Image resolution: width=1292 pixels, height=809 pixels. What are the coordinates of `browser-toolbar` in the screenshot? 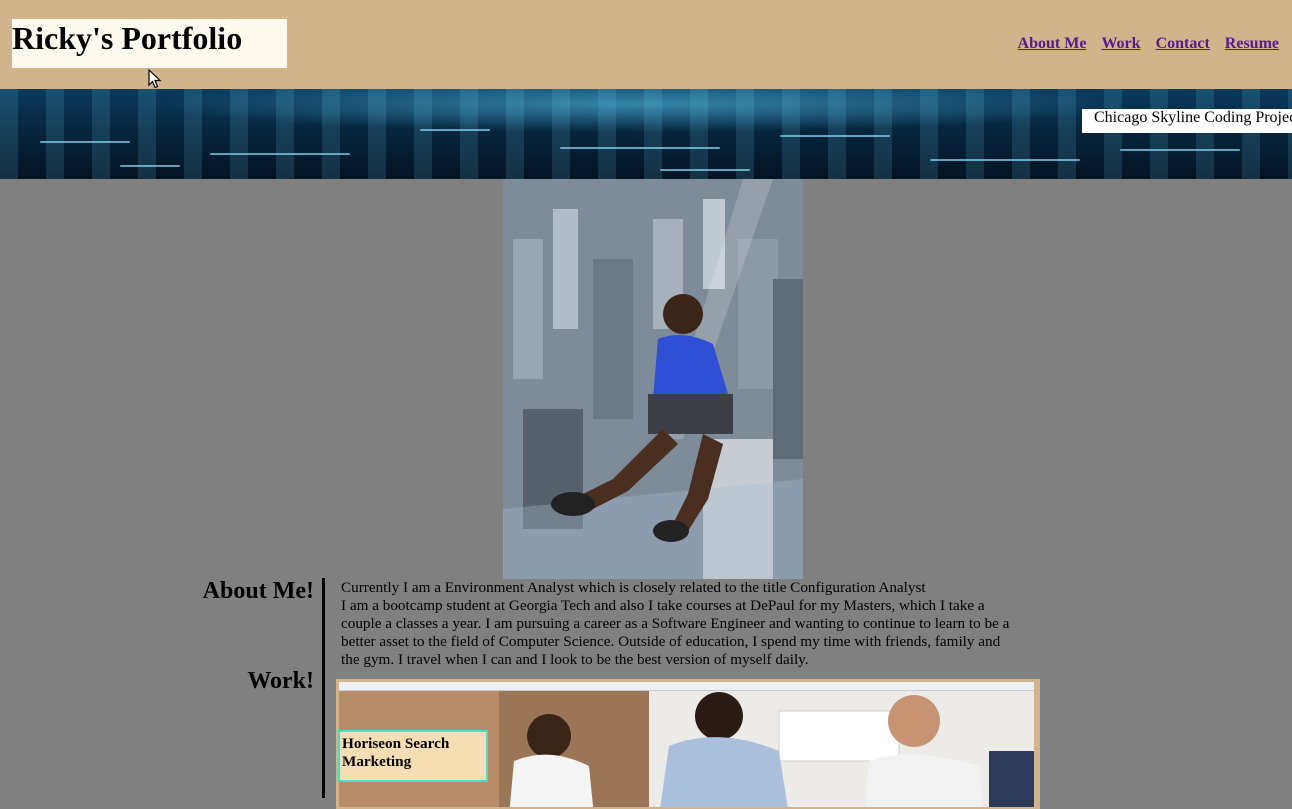 It's located at (686, 686).